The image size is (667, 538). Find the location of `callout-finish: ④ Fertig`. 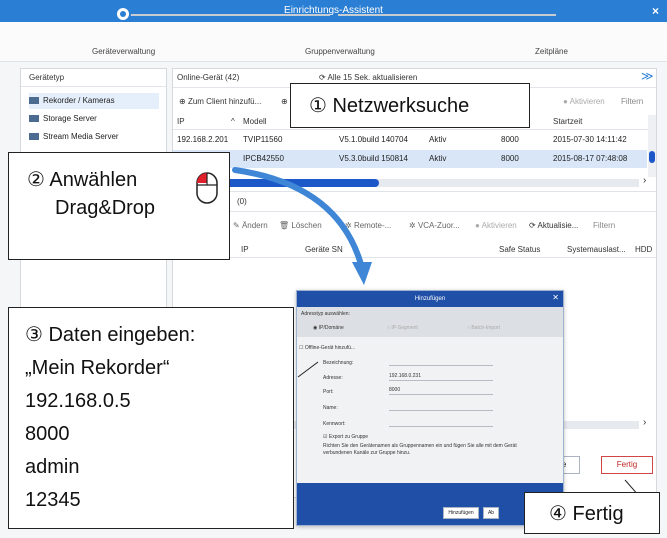

callout-finish: ④ Fertig is located at coordinates (592, 513).